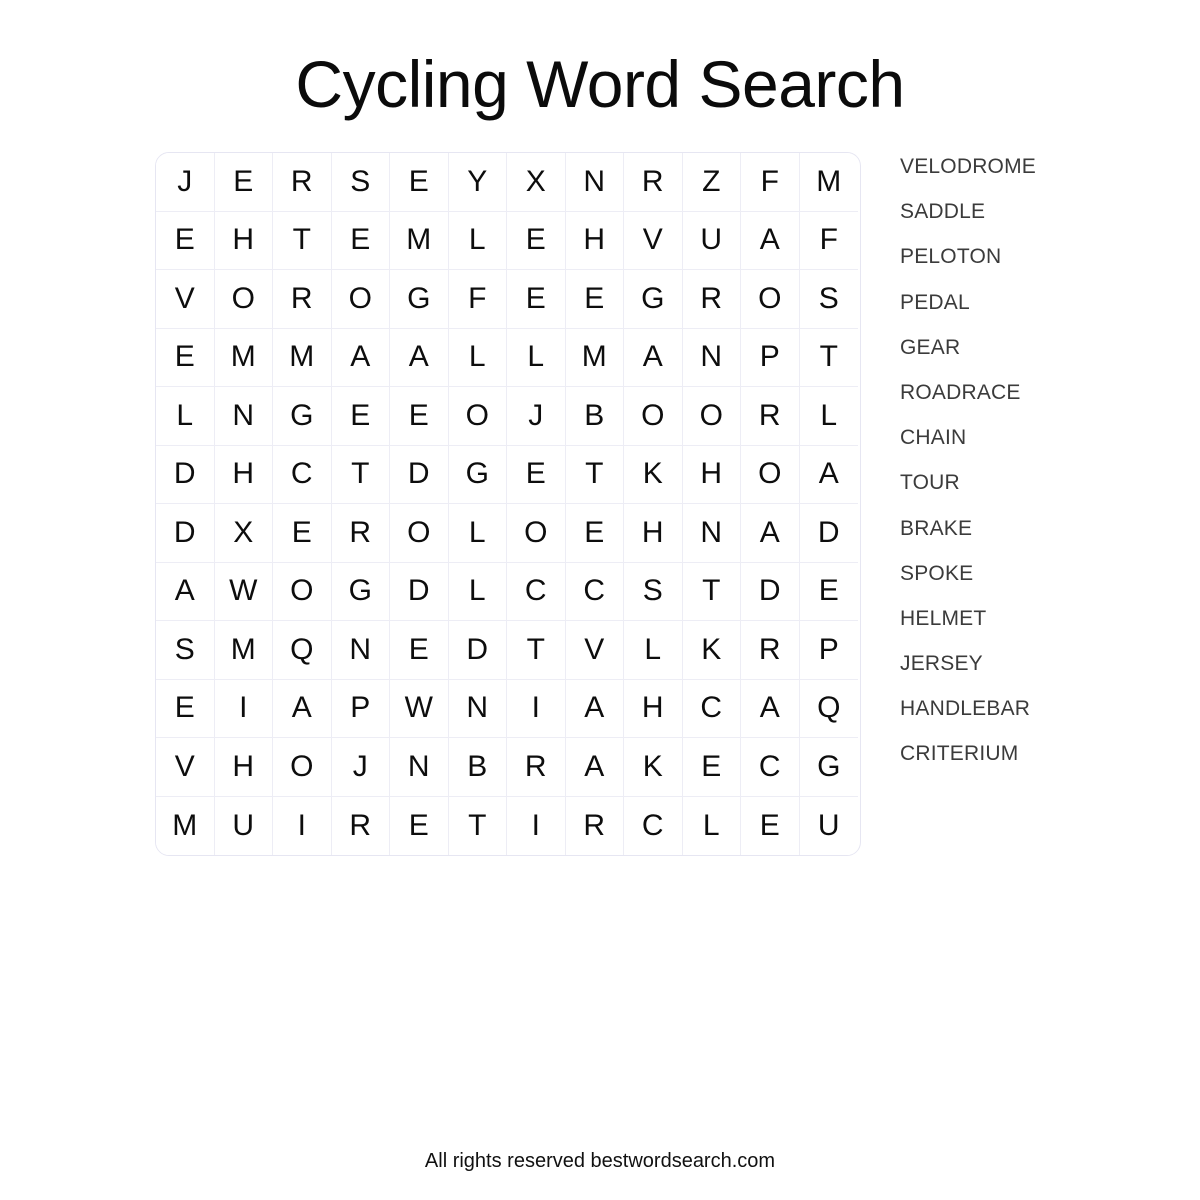  What do you see at coordinates (1030, 718) in the screenshot?
I see `word-list-item: HANDLEBAR` at bounding box center [1030, 718].